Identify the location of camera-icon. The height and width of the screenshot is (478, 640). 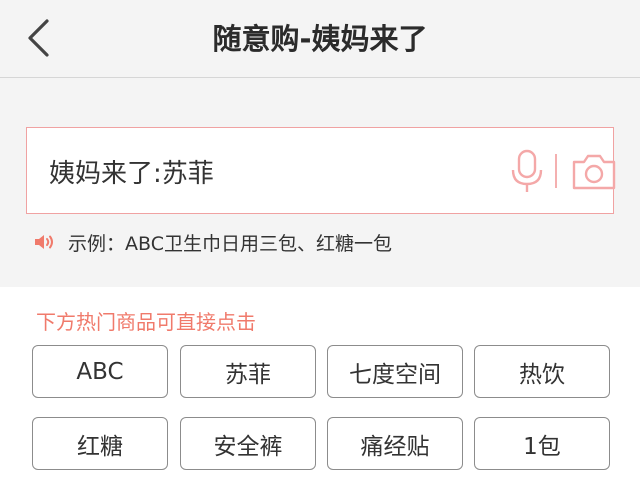
(594, 172).